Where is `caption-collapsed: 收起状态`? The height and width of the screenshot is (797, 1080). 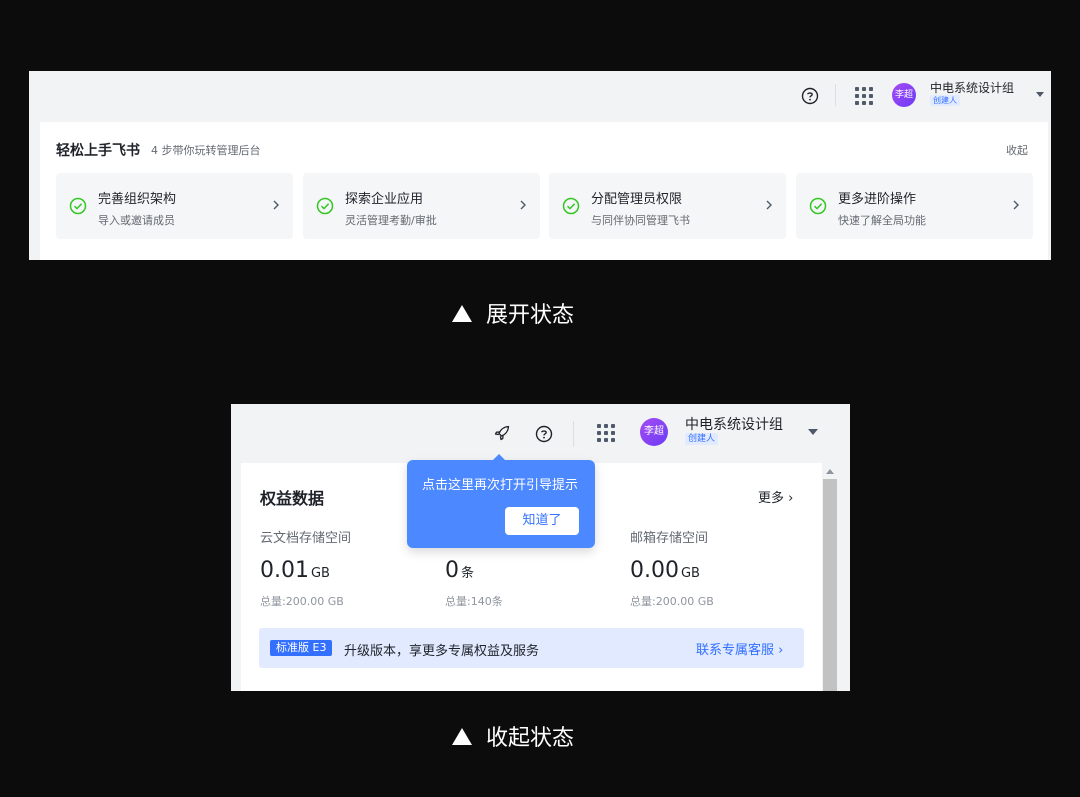
caption-collapsed: 收起状态 is located at coordinates (513, 736).